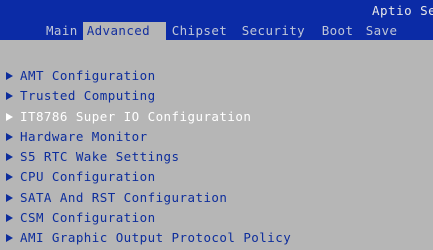 This screenshot has width=433, height=250. I want to click on menu-item-super-io-configuration: IT8786 Super IO Configuration, so click(216, 117).